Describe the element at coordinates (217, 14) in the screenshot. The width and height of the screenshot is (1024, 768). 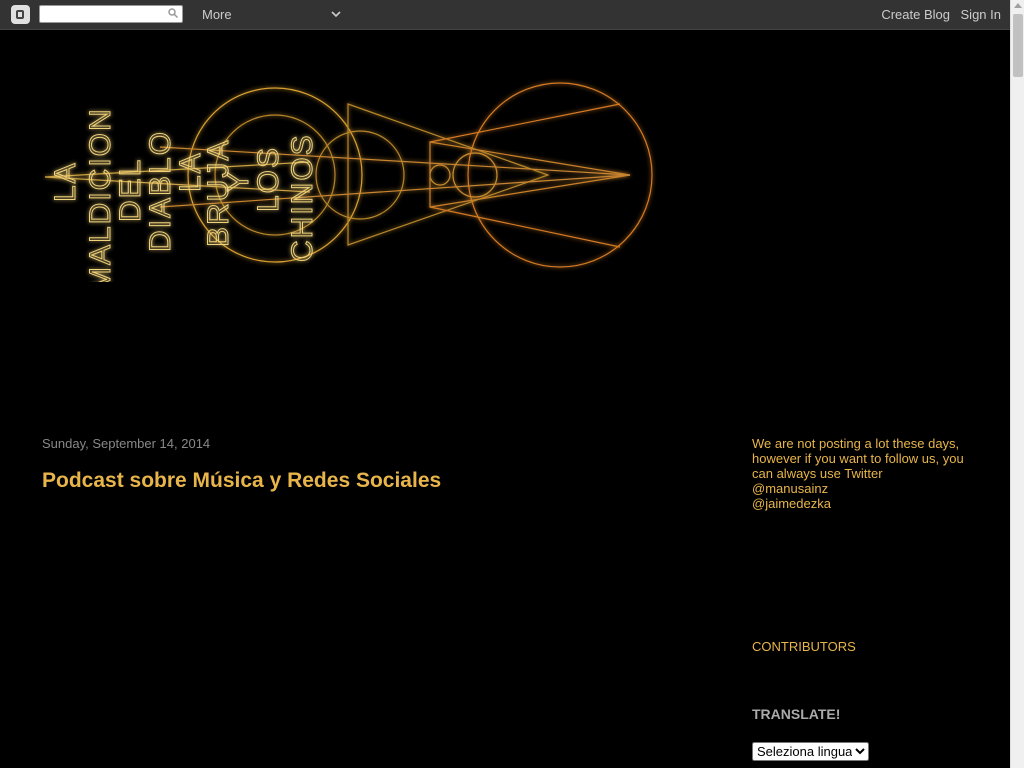
I see `more-button: More` at that location.